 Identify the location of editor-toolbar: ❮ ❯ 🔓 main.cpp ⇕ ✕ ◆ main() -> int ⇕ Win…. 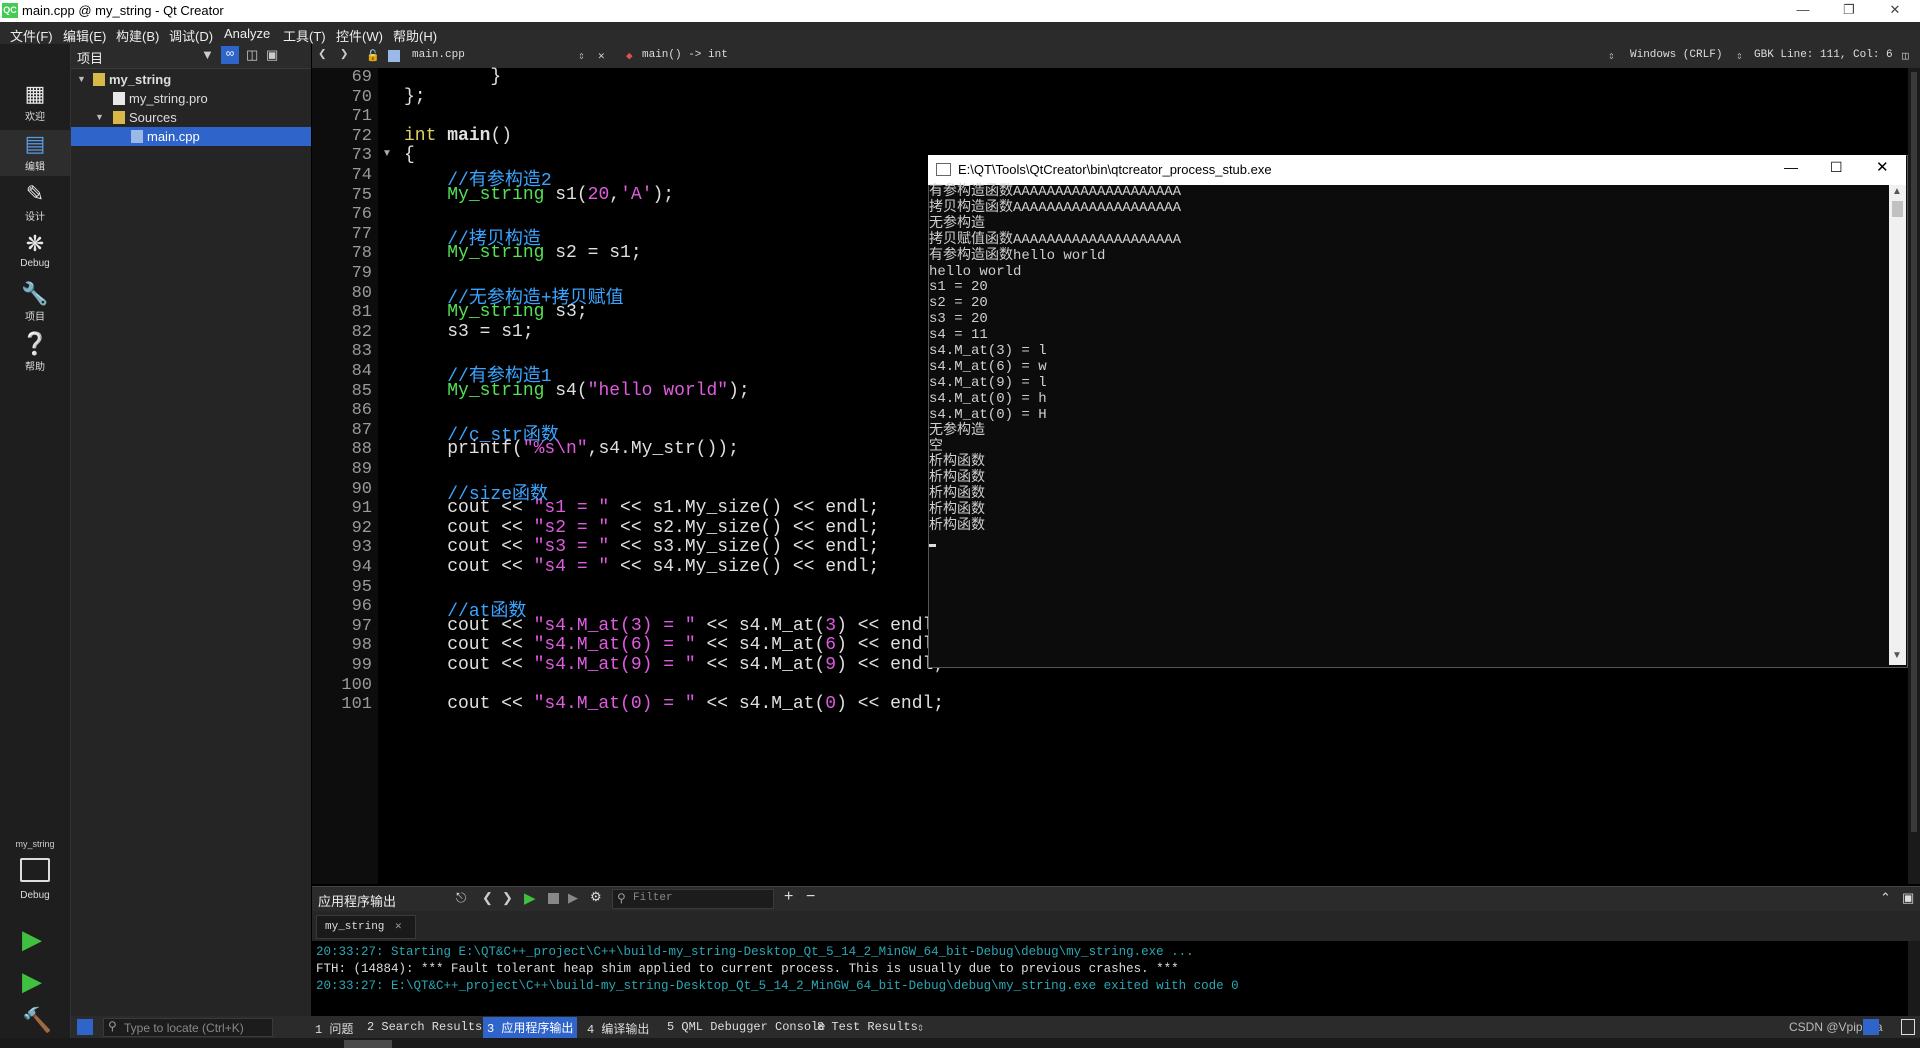
(1116, 56).